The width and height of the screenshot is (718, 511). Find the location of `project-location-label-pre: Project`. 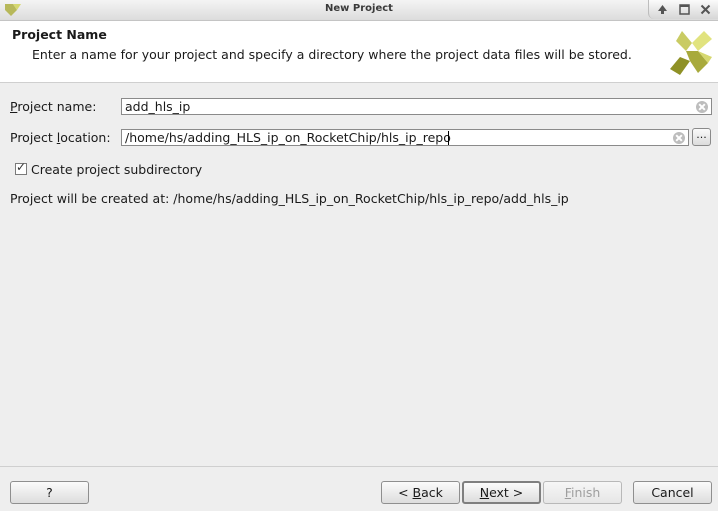

project-location-label-pre: Project is located at coordinates (33, 137).